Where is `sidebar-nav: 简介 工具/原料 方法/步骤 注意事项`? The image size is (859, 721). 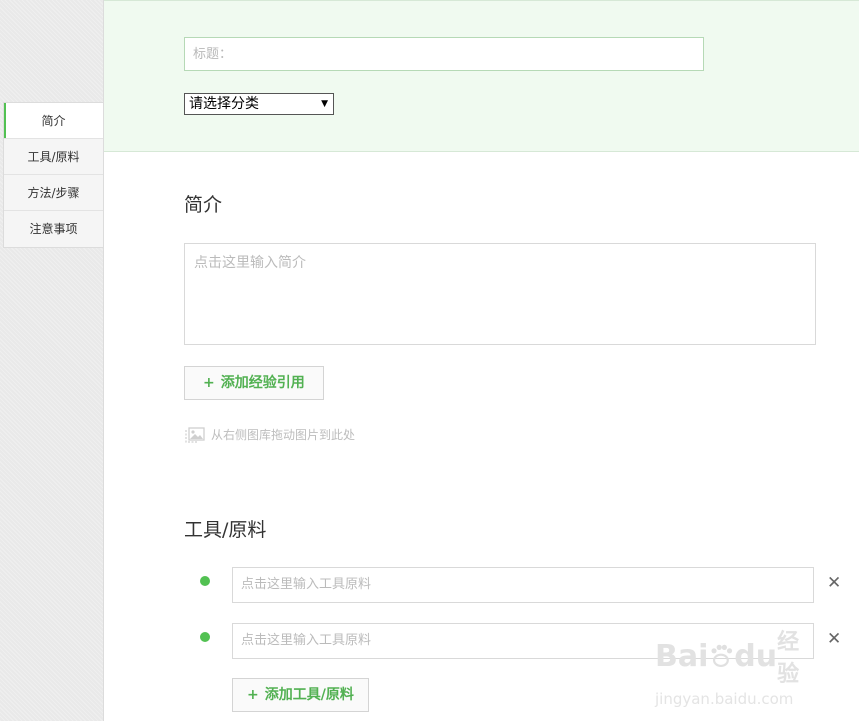
sidebar-nav: 简介 工具/原料 方法/步骤 注意事项 is located at coordinates (53, 175).